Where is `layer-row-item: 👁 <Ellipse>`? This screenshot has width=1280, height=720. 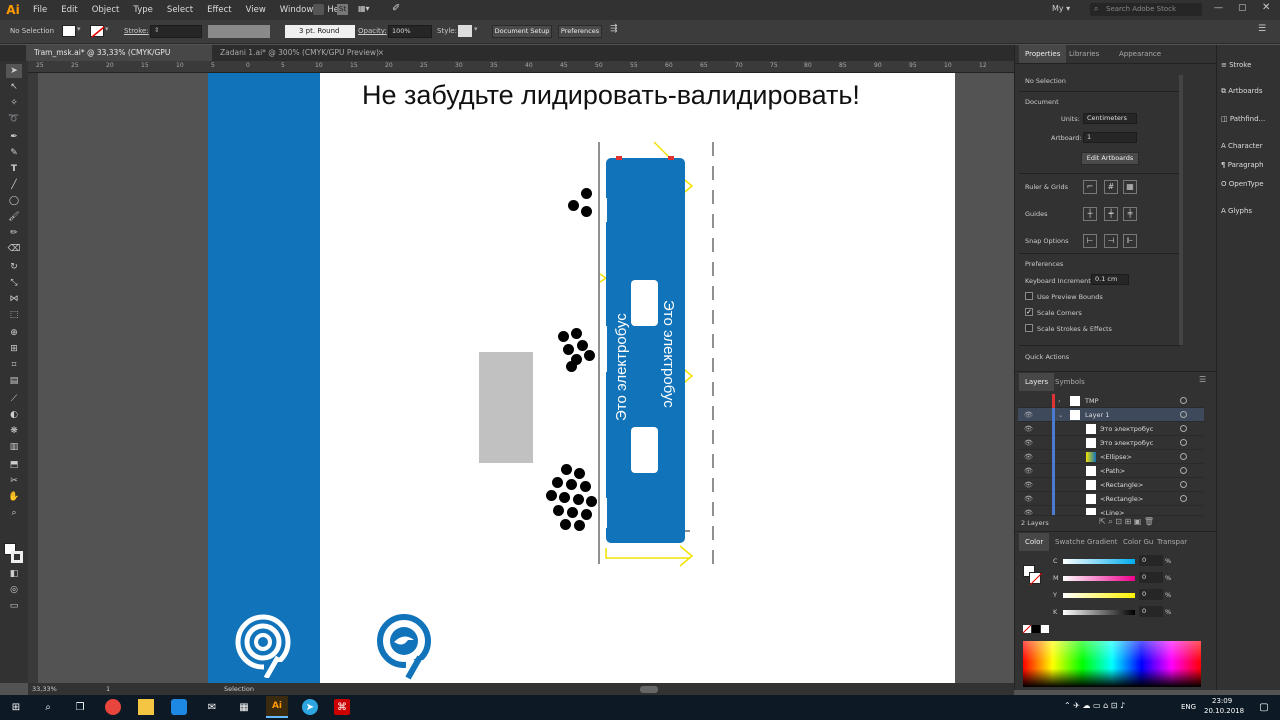
layer-row-item: 👁 <Ellipse> is located at coordinates (1111, 457).